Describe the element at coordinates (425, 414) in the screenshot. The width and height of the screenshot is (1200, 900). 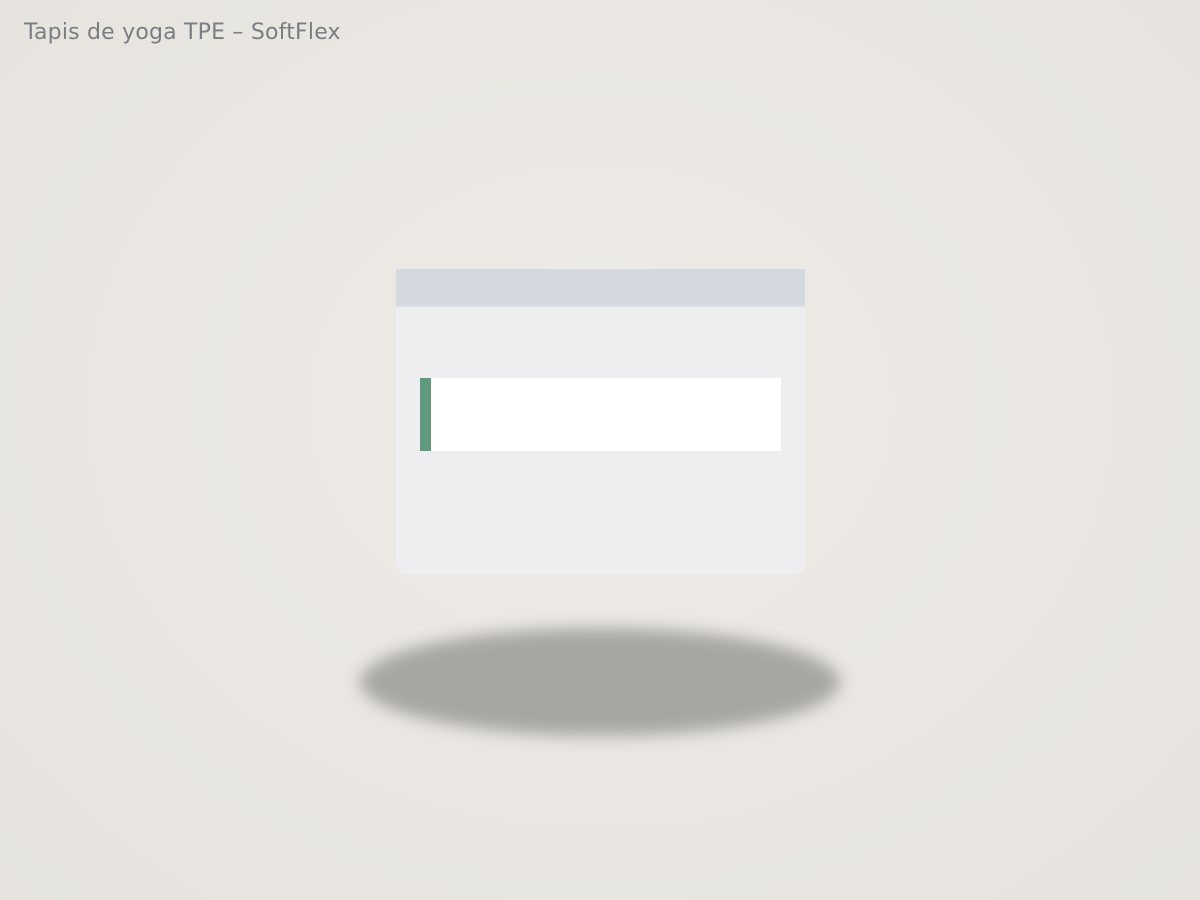
I see `mat-accent-edge` at that location.